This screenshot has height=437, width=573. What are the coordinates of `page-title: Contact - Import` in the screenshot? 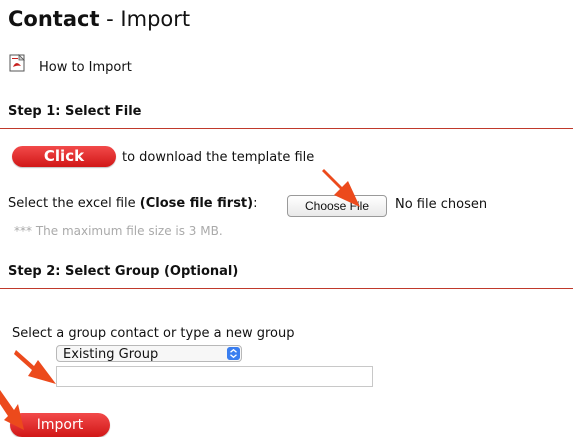 It's located at (99, 19).